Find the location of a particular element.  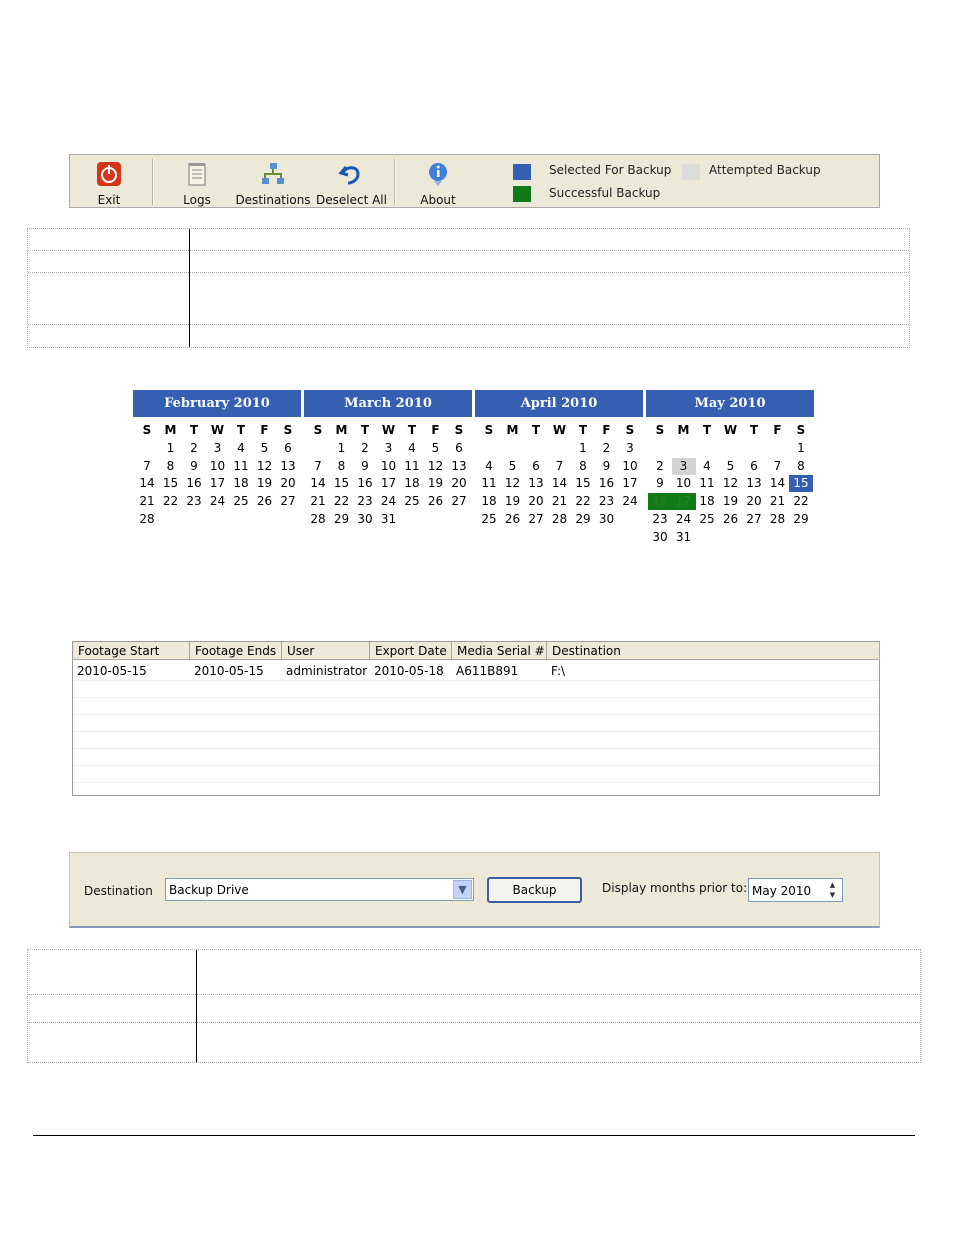

calendar-day: 14 is located at coordinates (318, 483).